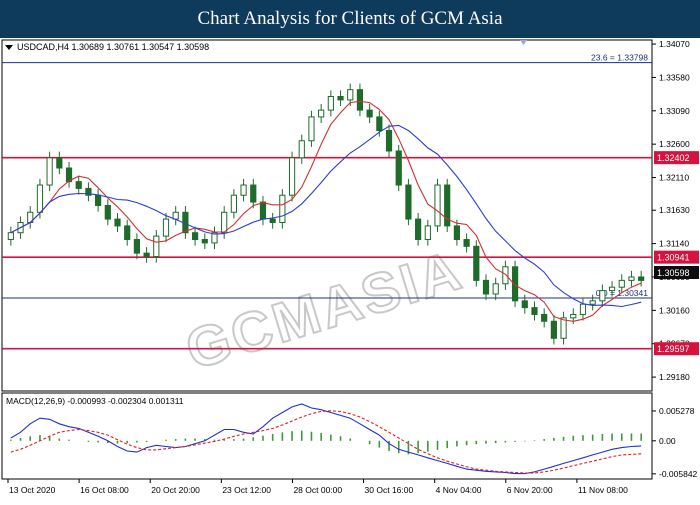 Image resolution: width=700 pixels, height=505 pixels. What do you see at coordinates (673, 257) in the screenshot?
I see `level-tag-label: 1.30941` at bounding box center [673, 257].